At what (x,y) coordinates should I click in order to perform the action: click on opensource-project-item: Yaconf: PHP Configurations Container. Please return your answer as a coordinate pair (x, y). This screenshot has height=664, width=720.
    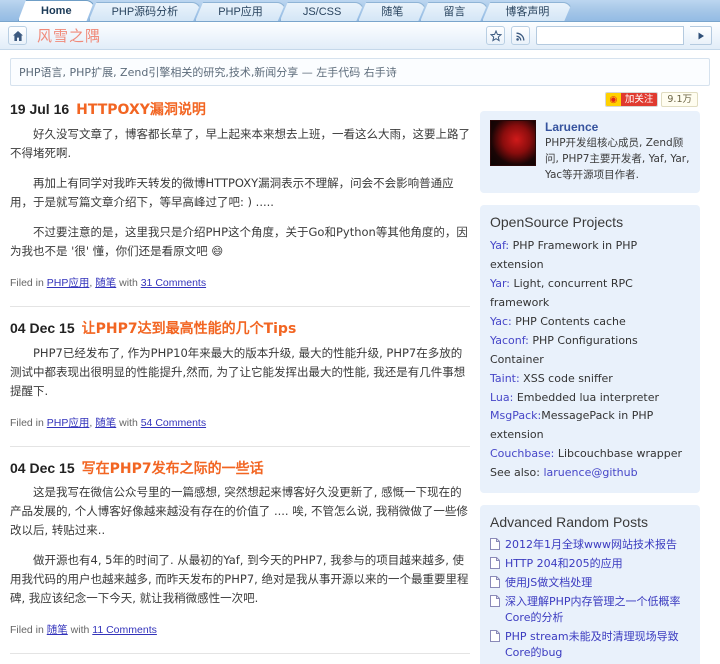
    Looking at the image, I should click on (590, 351).